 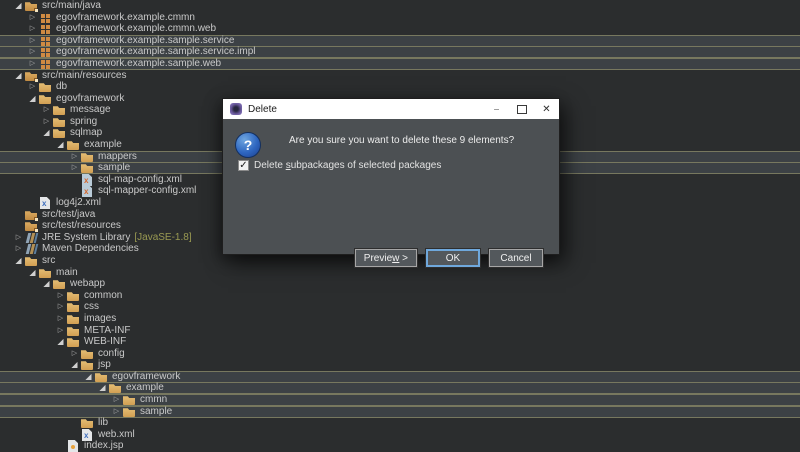 What do you see at coordinates (104, 445) in the screenshot?
I see `tree-node-label: index.jsp` at bounding box center [104, 445].